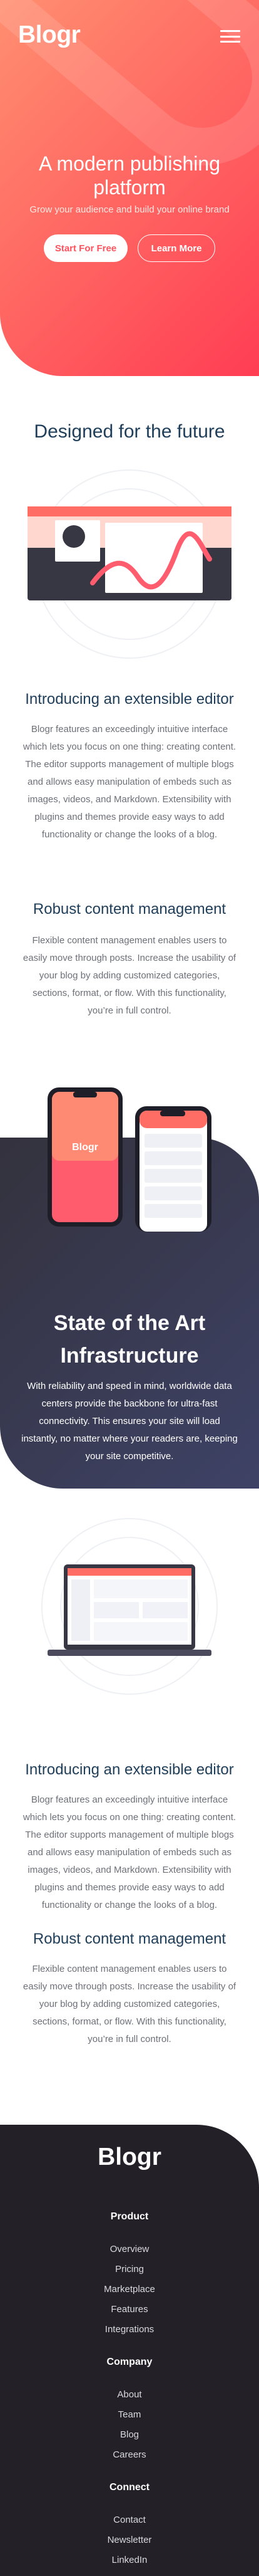  What do you see at coordinates (129, 1769) in the screenshot?
I see `laptop-feature-title-editor: Introducing an extensible editor` at bounding box center [129, 1769].